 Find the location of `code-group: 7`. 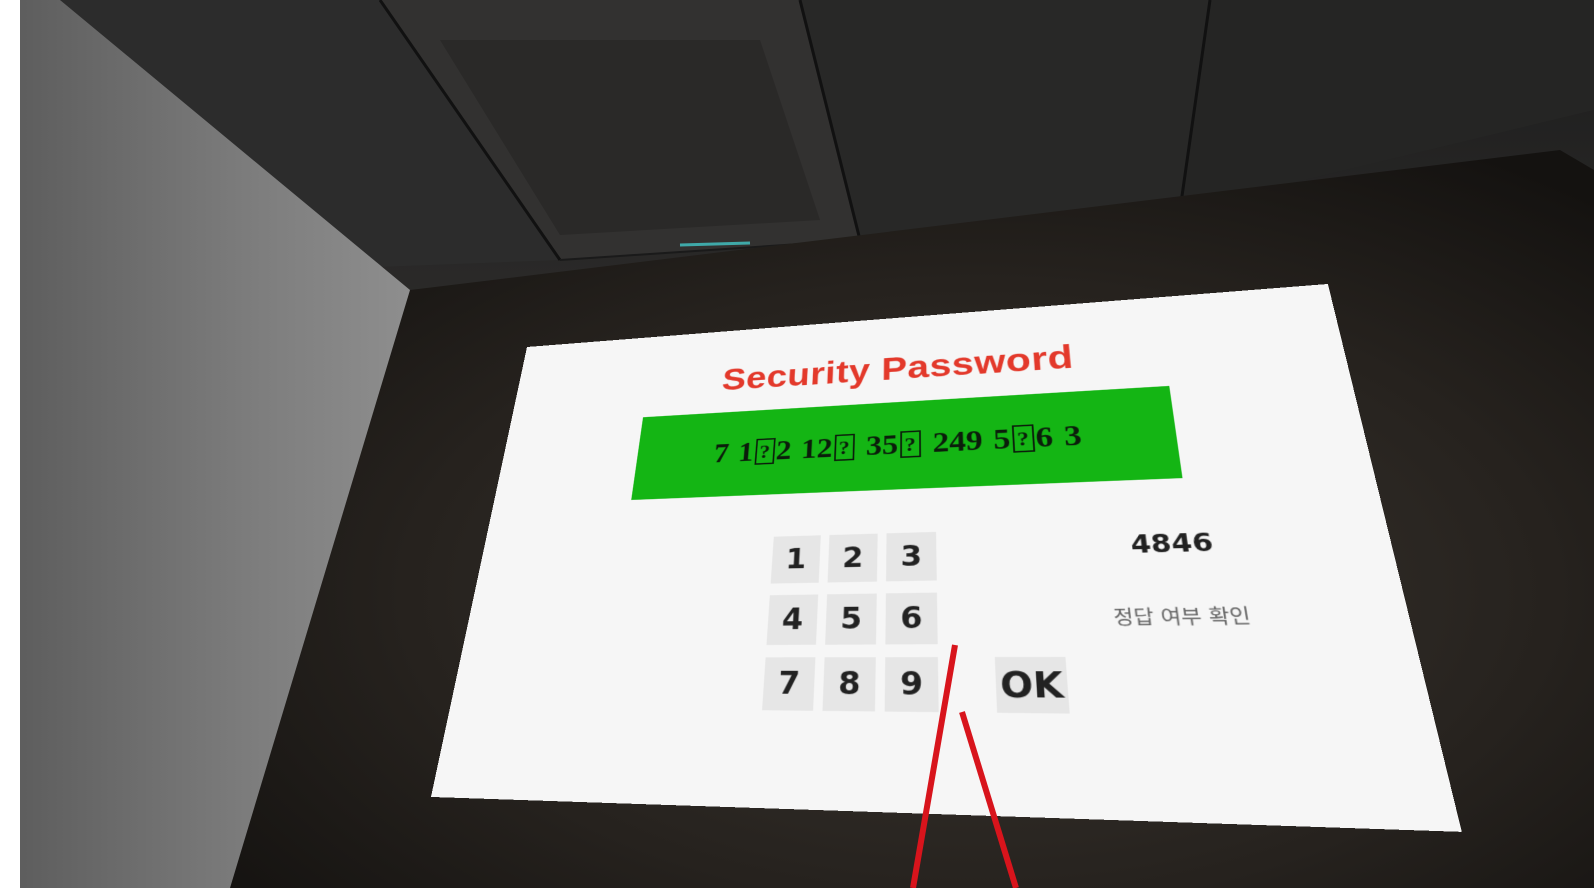

code-group: 7 is located at coordinates (721, 454).